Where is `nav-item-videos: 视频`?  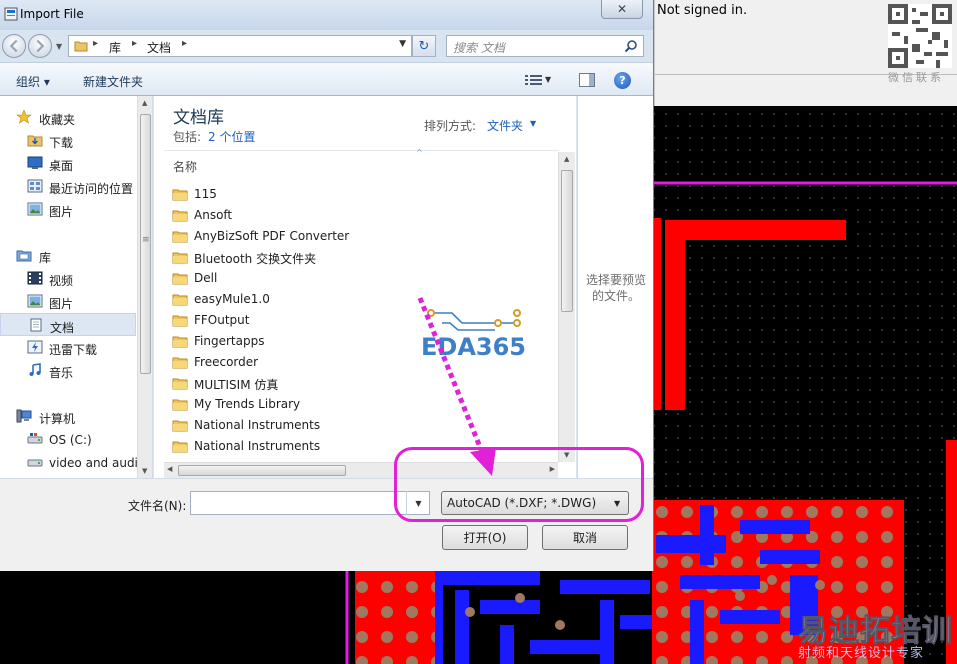
nav-item-videos: 视频 is located at coordinates (68, 278).